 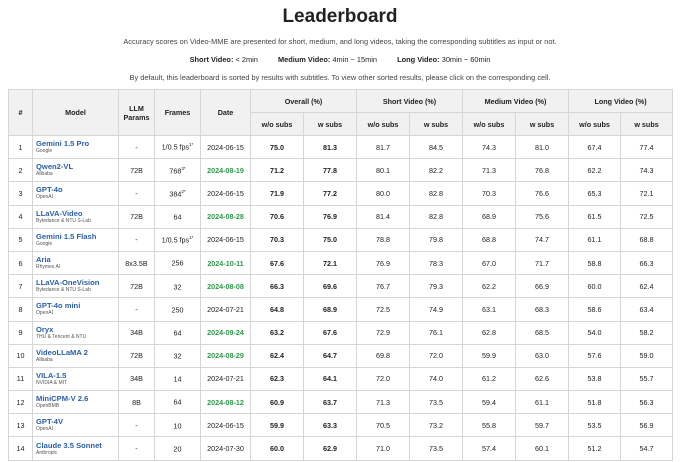 What do you see at coordinates (489, 263) in the screenshot?
I see `medium-wo-subs-cell: 67.0` at bounding box center [489, 263].